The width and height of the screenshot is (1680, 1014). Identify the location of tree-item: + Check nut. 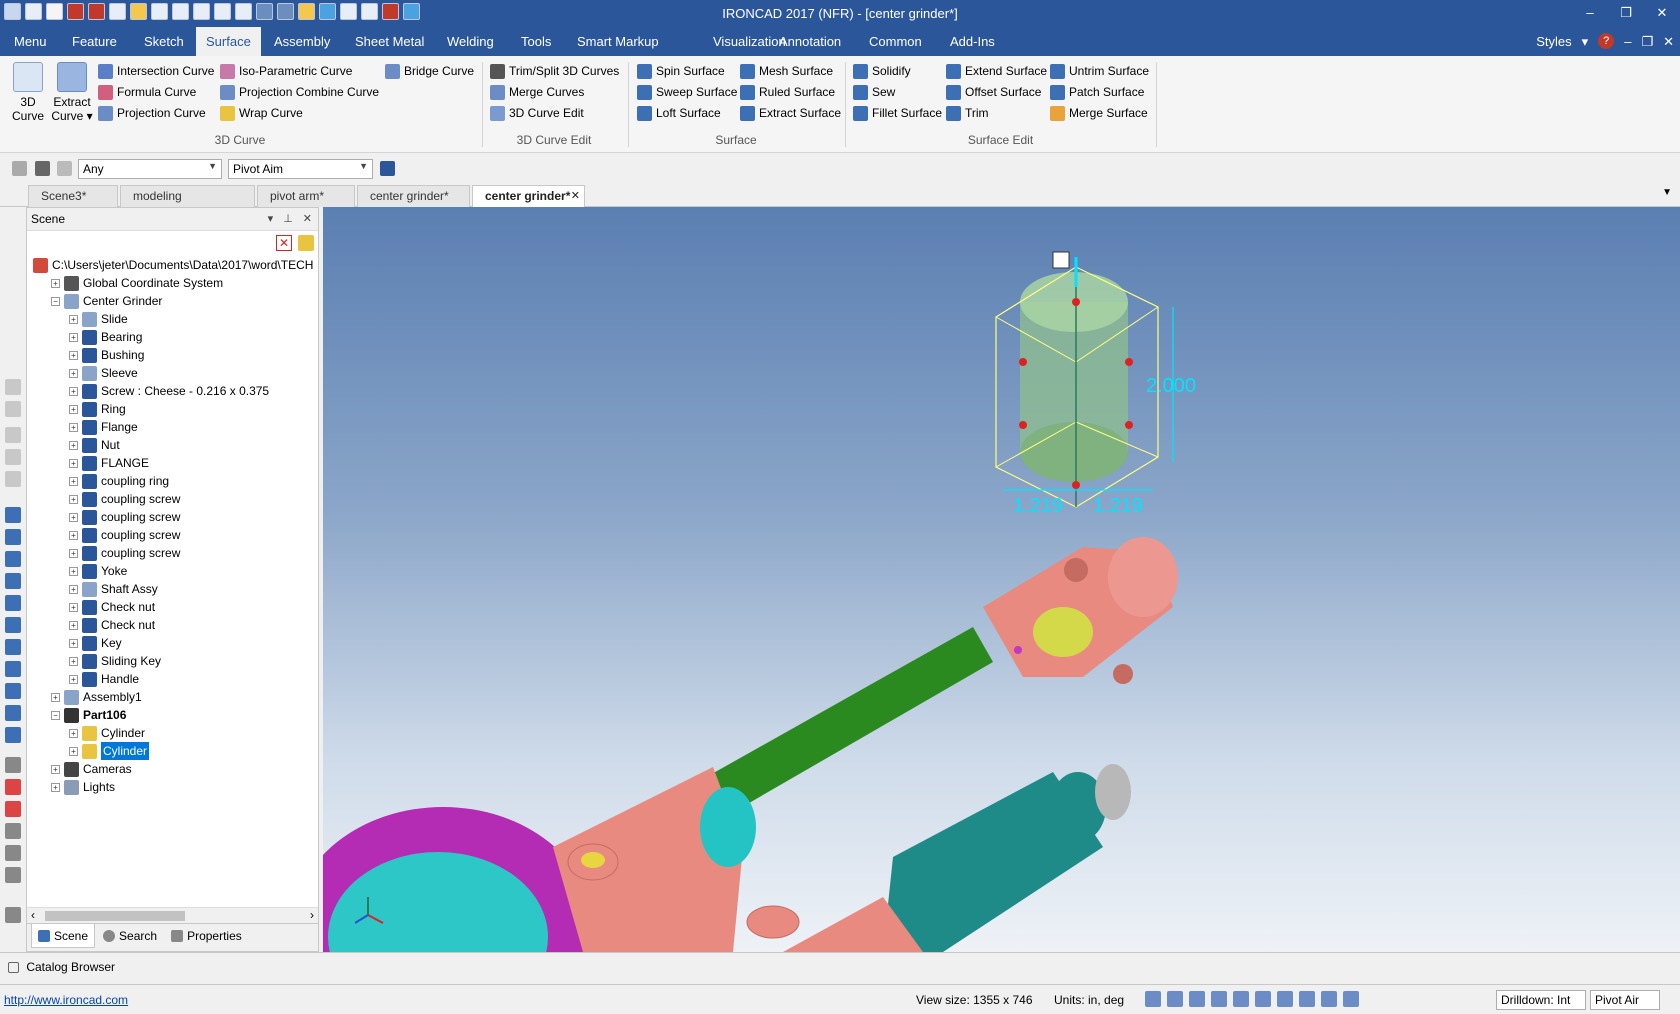
(112, 607).